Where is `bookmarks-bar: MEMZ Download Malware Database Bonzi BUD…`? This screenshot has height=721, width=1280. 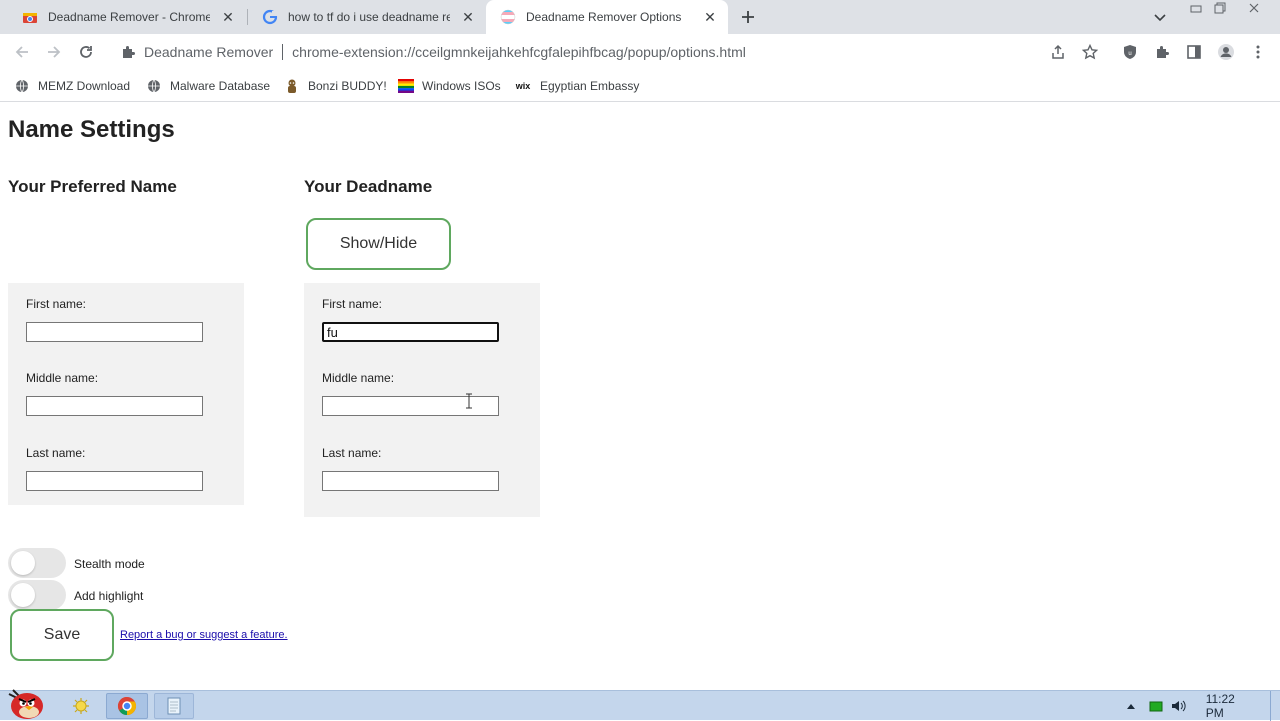
bookmarks-bar: MEMZ Download Malware Database Bonzi BUD… is located at coordinates (640, 86).